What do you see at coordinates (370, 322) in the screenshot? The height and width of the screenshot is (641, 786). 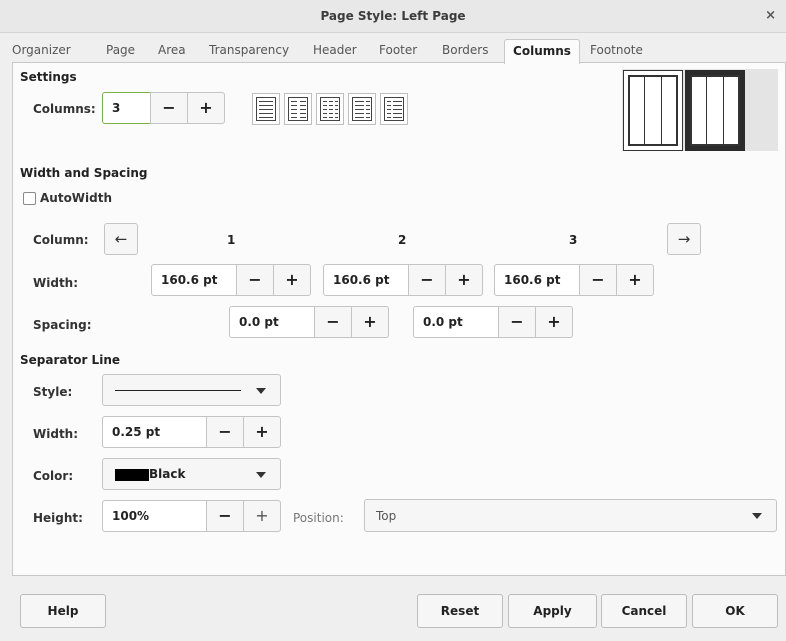 I see `spacing-1-increment-button: +` at bounding box center [370, 322].